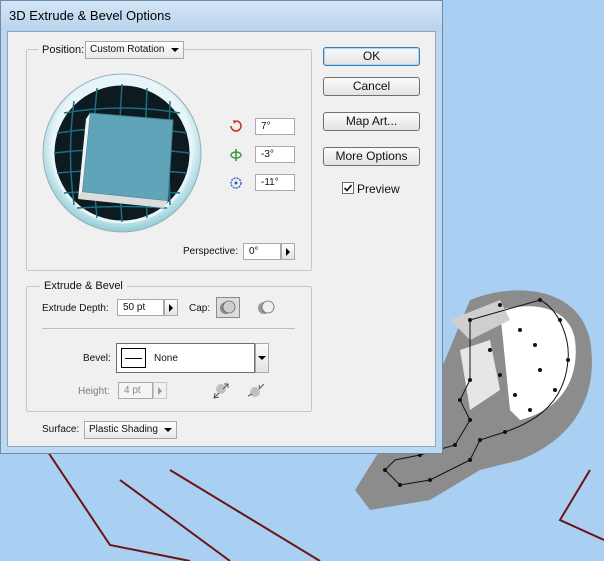 The height and width of the screenshot is (561, 604). I want to click on cap-on-button, so click(228, 307).